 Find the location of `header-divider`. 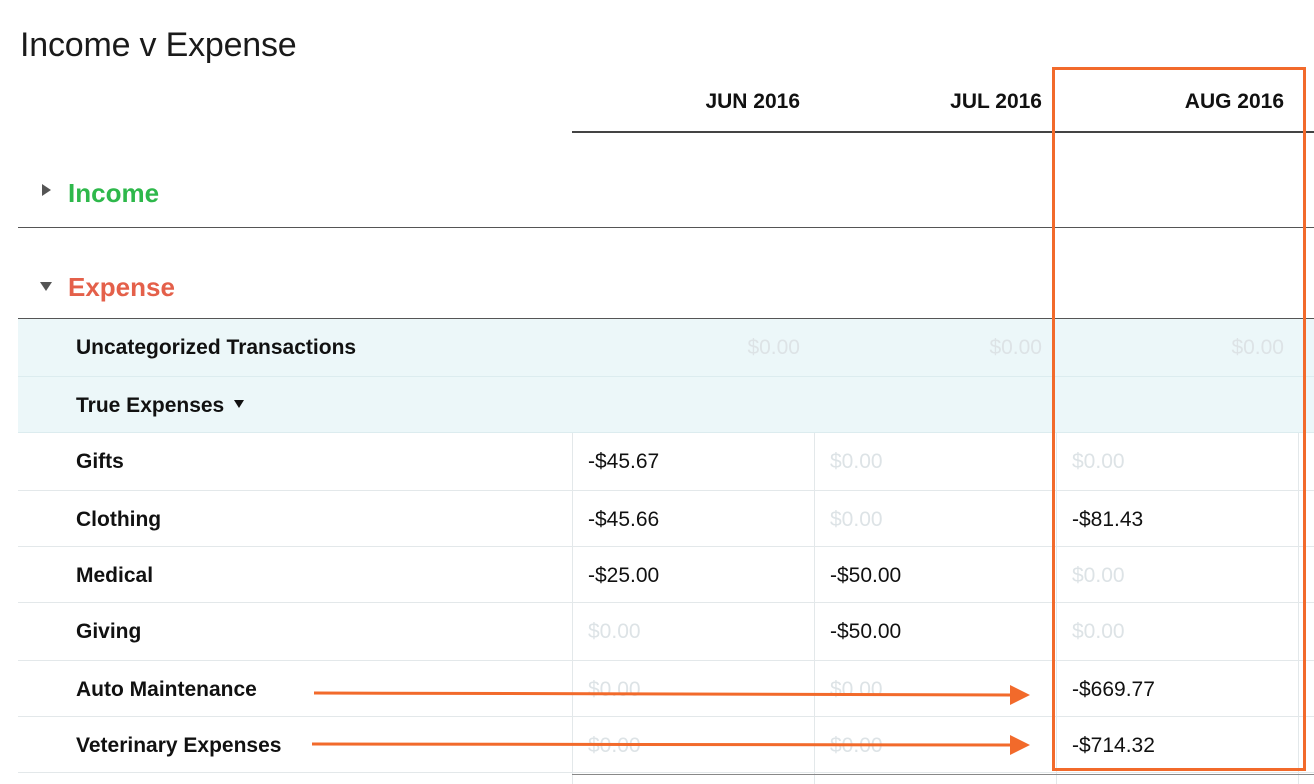

header-divider is located at coordinates (943, 132).